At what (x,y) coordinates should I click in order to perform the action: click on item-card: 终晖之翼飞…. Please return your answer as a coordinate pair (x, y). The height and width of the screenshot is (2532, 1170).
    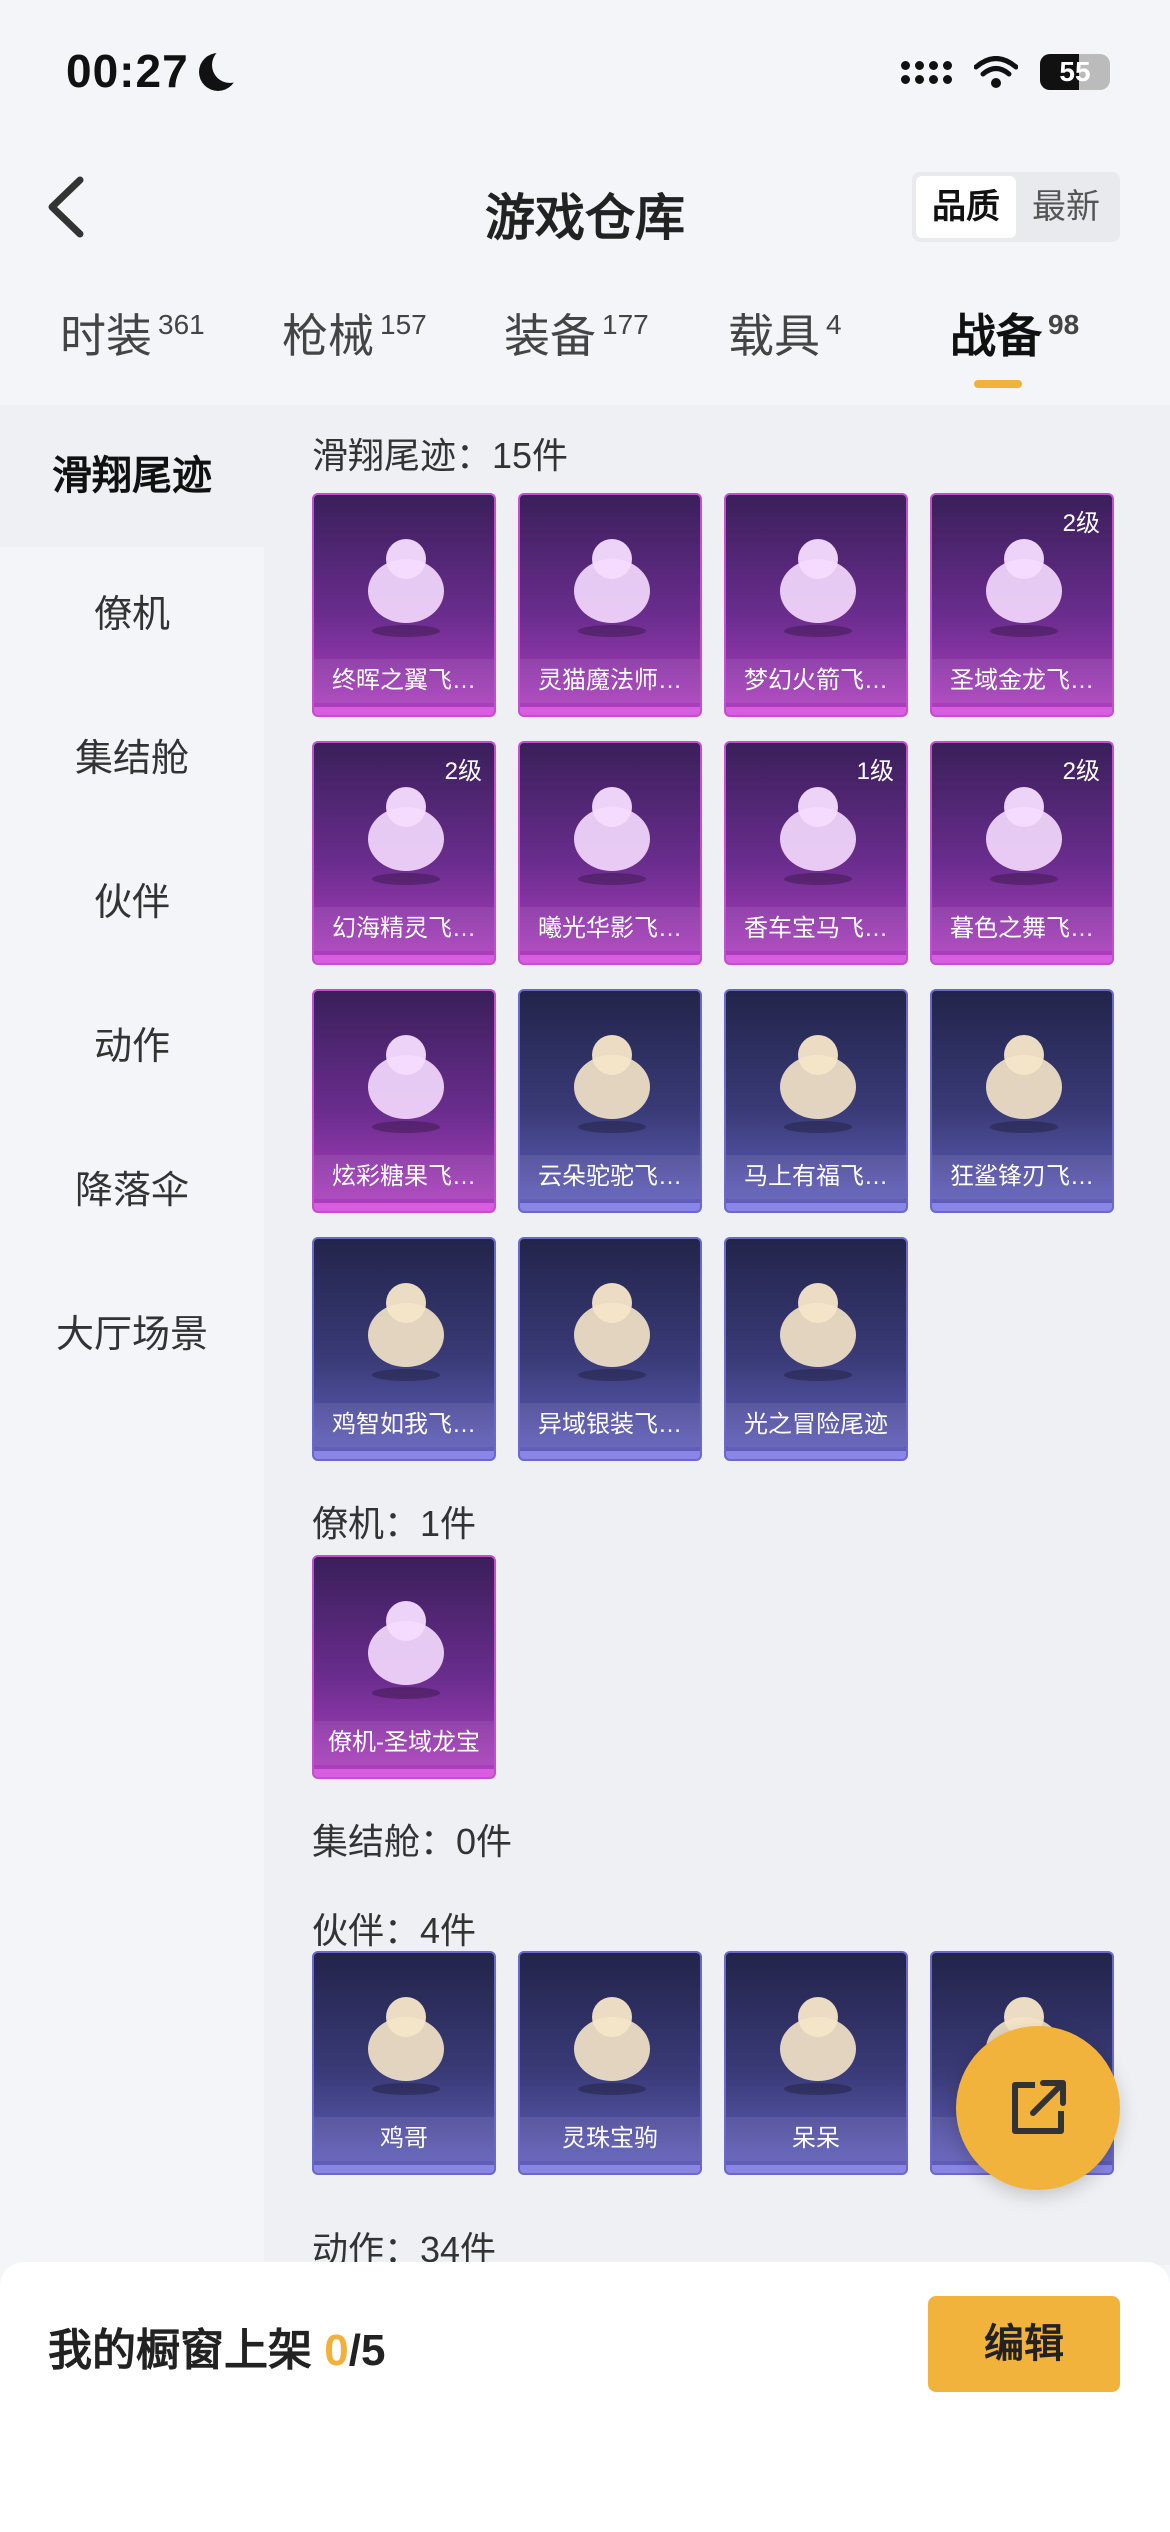
    Looking at the image, I should click on (404, 605).